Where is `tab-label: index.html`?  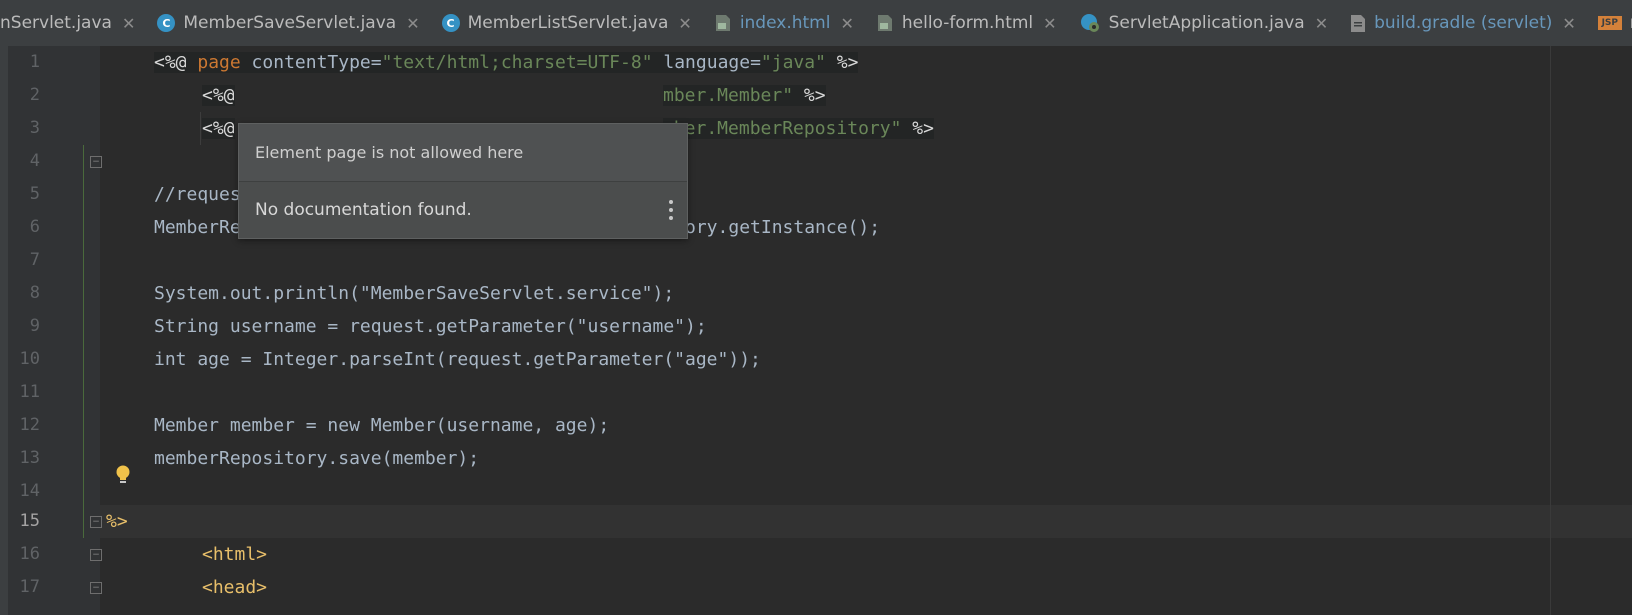
tab-label: index.html is located at coordinates (785, 23).